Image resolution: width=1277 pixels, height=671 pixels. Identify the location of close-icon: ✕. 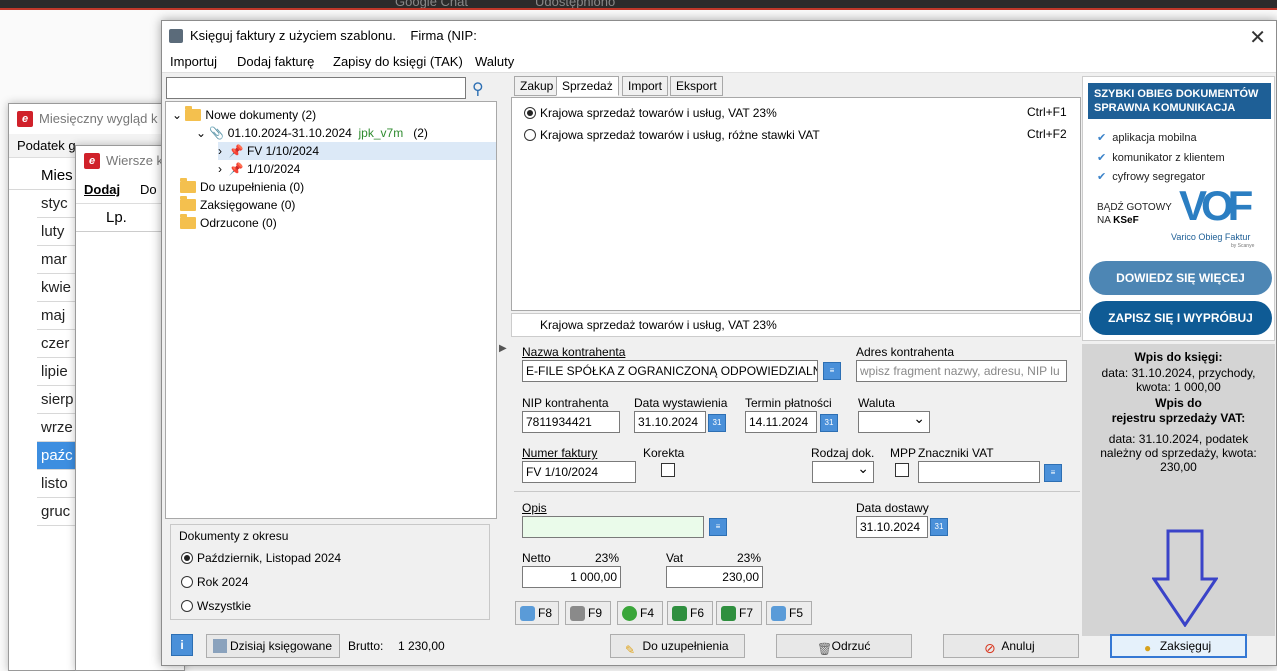
(1257, 37).